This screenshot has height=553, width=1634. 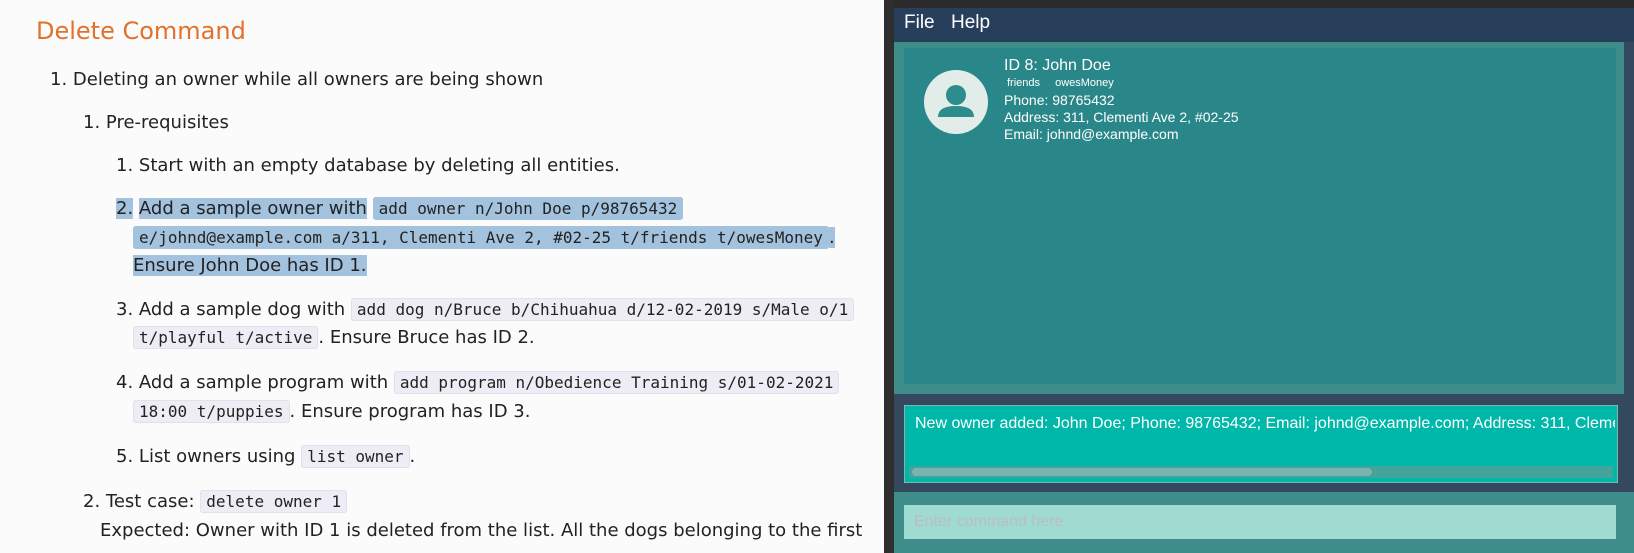 I want to click on scrollbar-thumb, so click(x=1142, y=472).